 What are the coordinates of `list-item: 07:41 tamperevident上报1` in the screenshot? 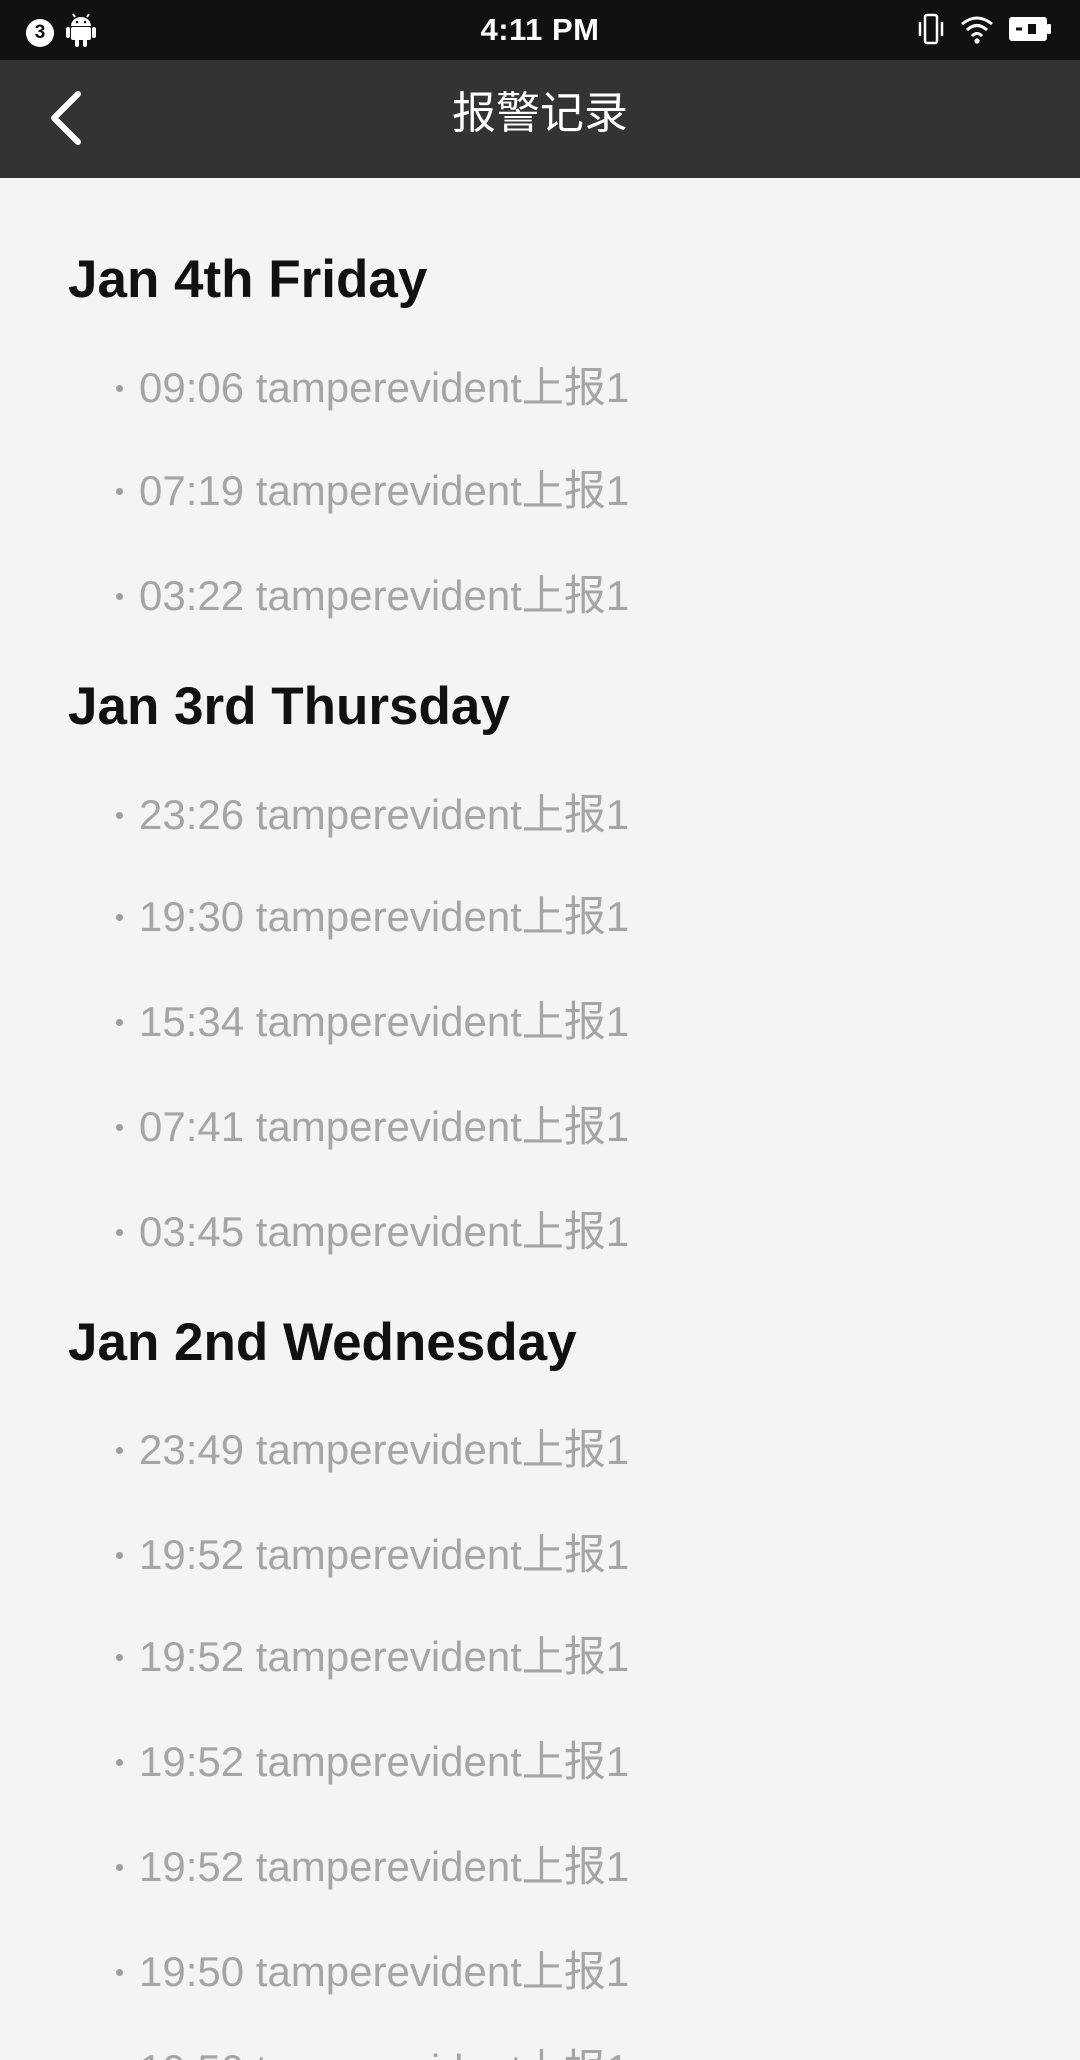 It's located at (372, 1127).